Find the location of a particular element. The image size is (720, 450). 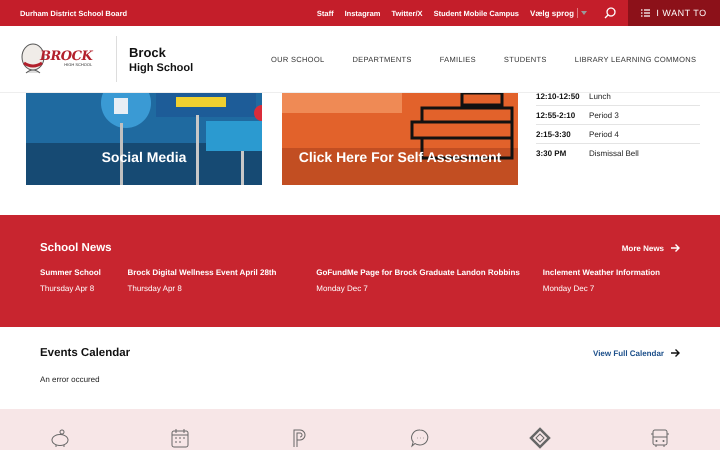

search-icon is located at coordinates (610, 13).